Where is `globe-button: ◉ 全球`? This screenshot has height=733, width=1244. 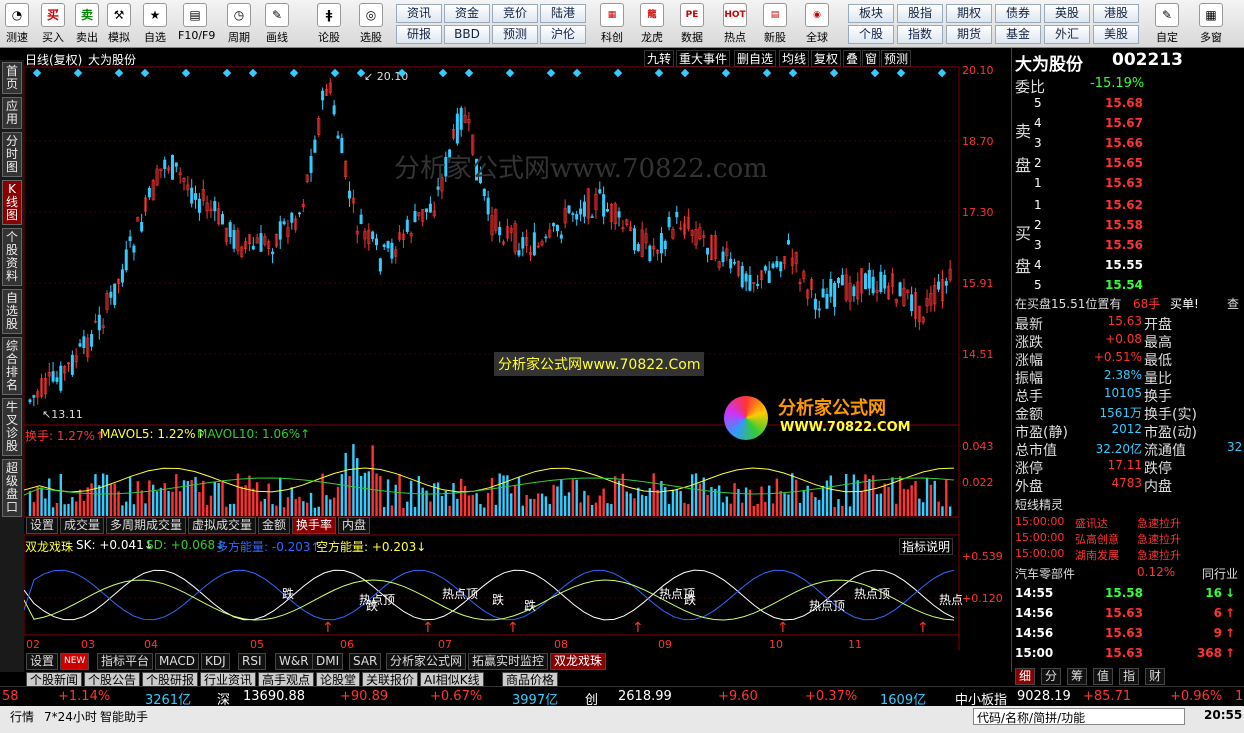 globe-button: ◉ 全球 is located at coordinates (817, 24).